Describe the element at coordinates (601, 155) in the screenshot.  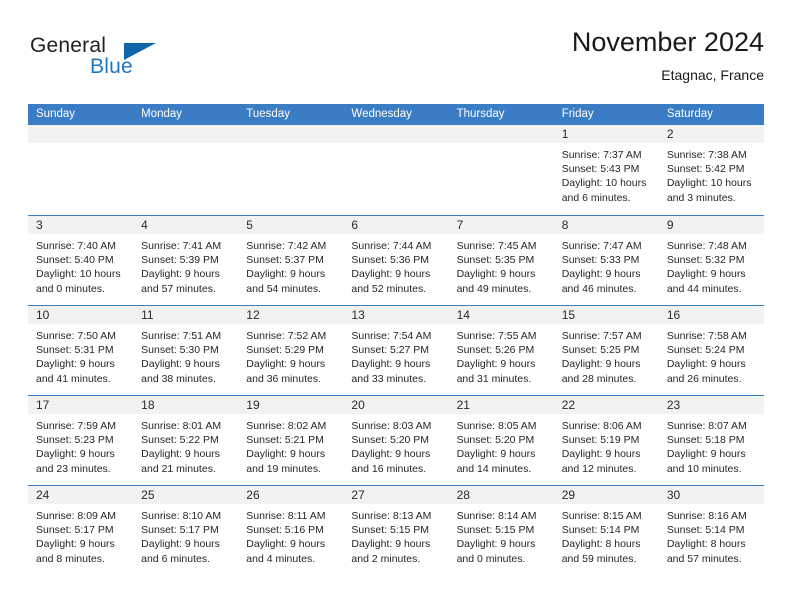
I see `sunrise-text: Sunrise: 7:37 AM` at that location.